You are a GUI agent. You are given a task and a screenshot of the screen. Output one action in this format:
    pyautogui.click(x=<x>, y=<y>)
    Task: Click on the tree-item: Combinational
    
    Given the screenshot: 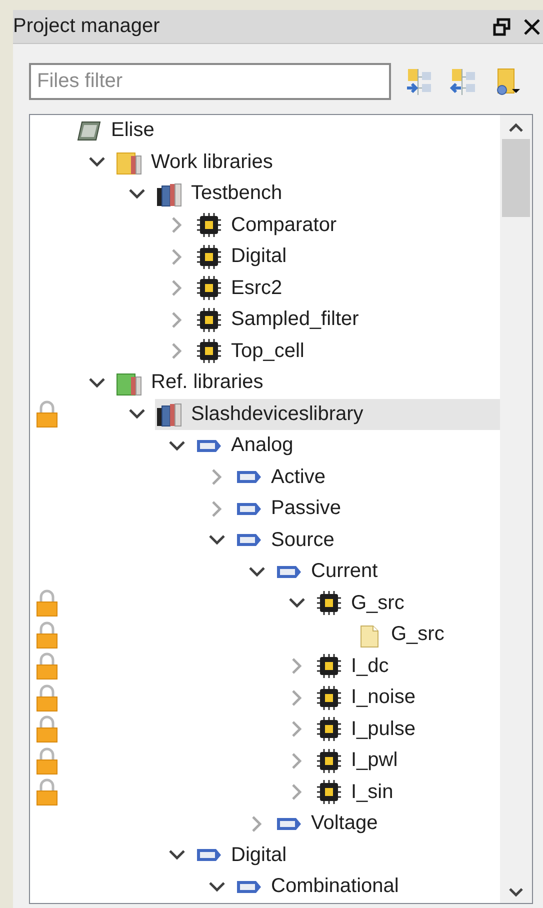 What is the action you would take?
    pyautogui.click(x=367, y=886)
    